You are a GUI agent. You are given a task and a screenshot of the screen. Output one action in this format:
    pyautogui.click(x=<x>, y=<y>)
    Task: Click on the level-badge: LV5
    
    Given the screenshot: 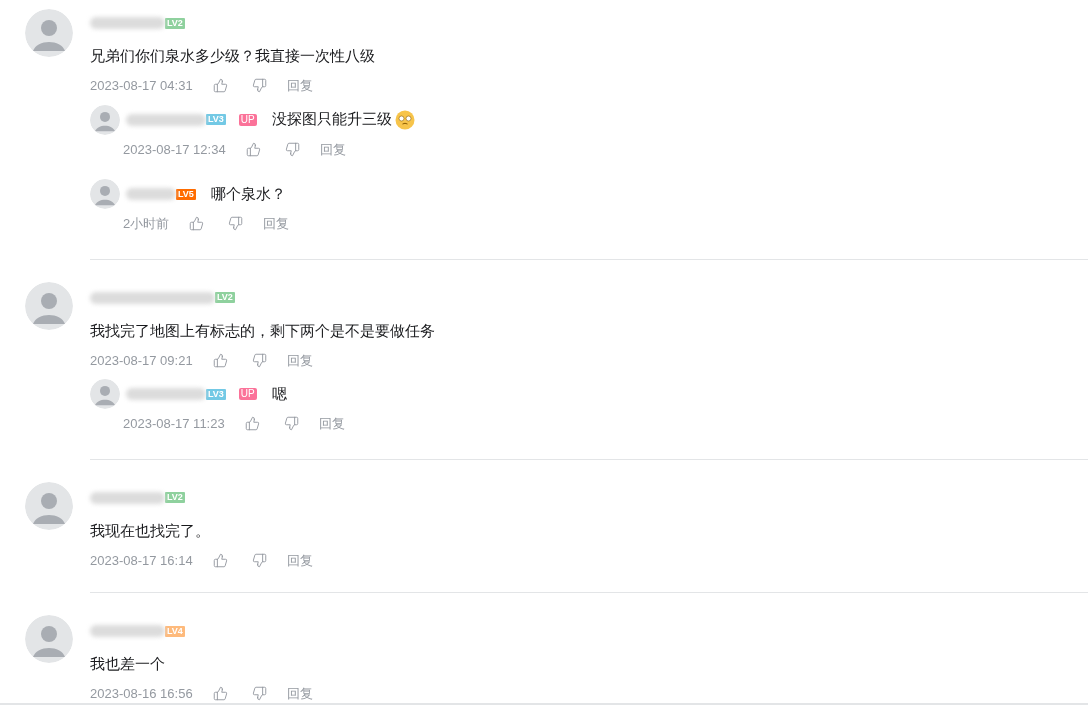 What is the action you would take?
    pyautogui.click(x=186, y=194)
    